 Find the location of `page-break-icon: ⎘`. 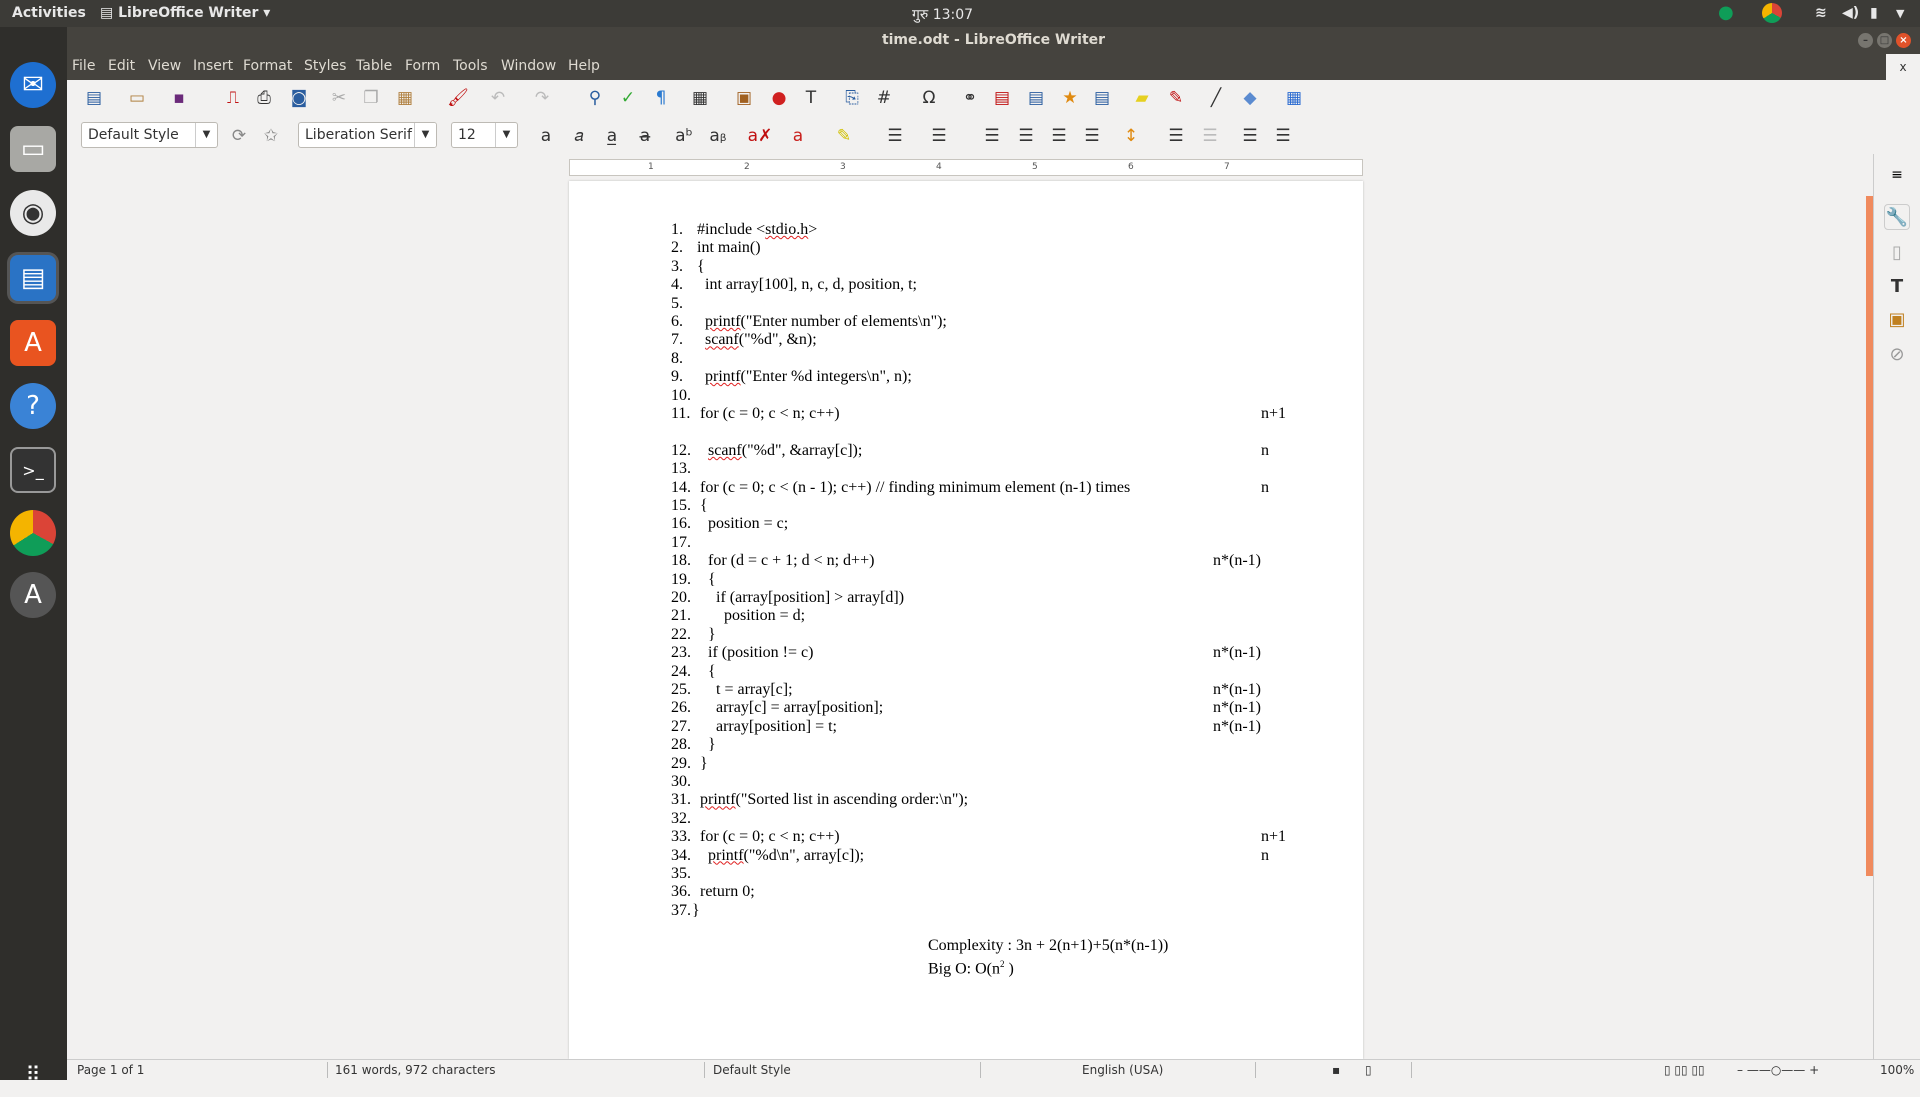

page-break-icon: ⎘ is located at coordinates (852, 98).